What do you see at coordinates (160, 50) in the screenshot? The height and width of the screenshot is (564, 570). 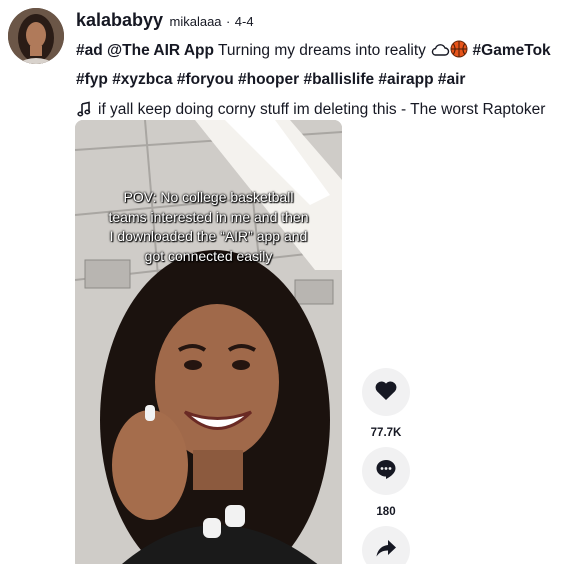 I see `mention-air-app: @The AIR App` at bounding box center [160, 50].